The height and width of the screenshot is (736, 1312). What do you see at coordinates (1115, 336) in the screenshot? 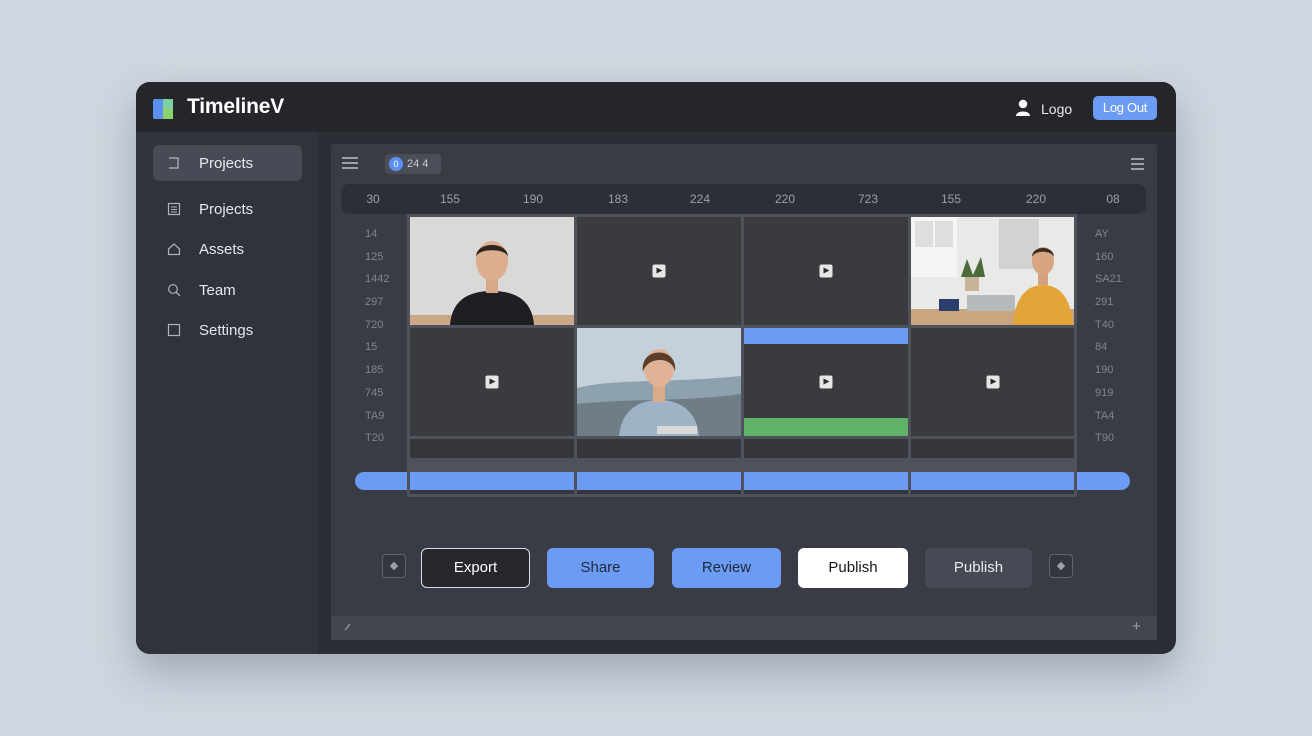
I see `track-labels-right: AY 160 SA21 291 T40 84 190 919 TA4 T90` at bounding box center [1115, 336].